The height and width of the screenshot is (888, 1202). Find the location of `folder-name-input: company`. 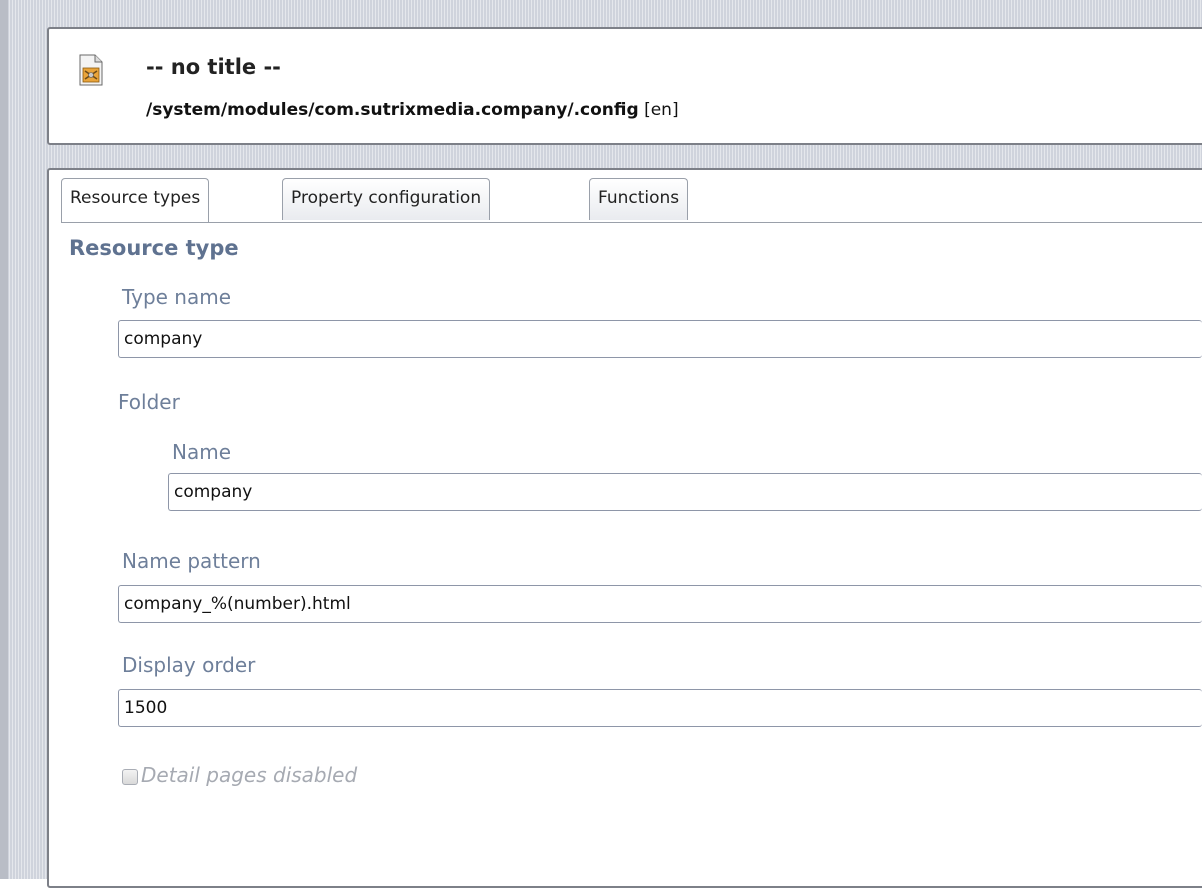

folder-name-input: company is located at coordinates (685, 492).